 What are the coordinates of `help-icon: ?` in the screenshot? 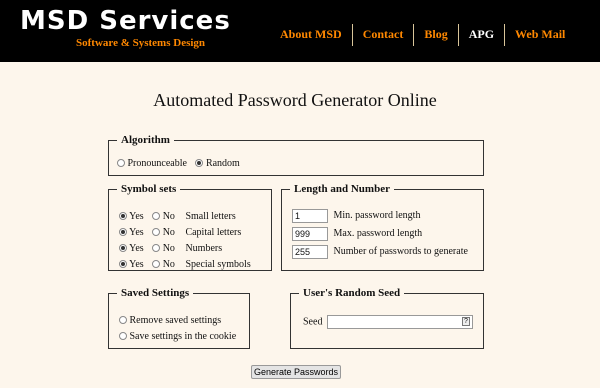 It's located at (465, 321).